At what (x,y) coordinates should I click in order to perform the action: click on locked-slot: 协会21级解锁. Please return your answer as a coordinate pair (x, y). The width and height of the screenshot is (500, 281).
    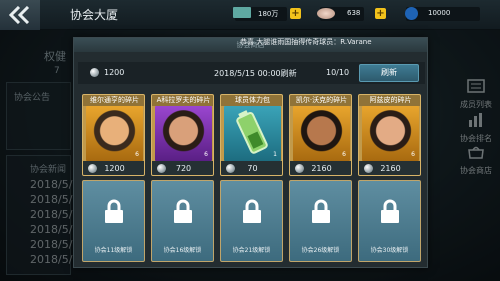
    Looking at the image, I should click on (251, 221).